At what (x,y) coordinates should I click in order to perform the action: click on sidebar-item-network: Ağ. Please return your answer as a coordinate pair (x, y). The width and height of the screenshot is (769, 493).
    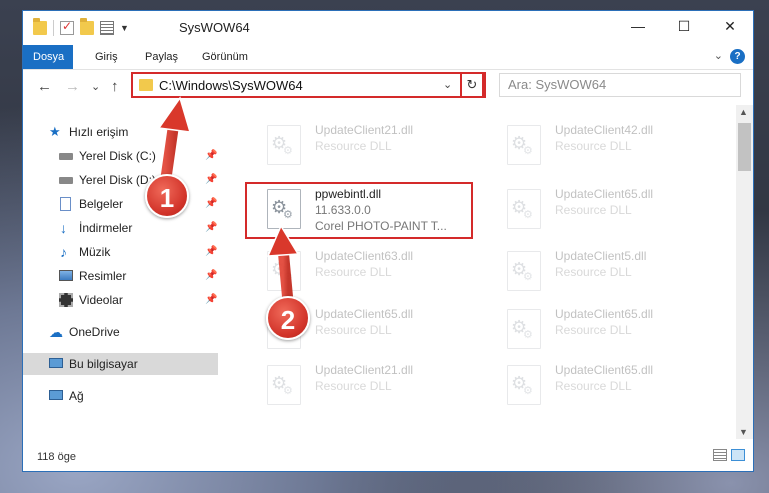
    Looking at the image, I should click on (120, 396).